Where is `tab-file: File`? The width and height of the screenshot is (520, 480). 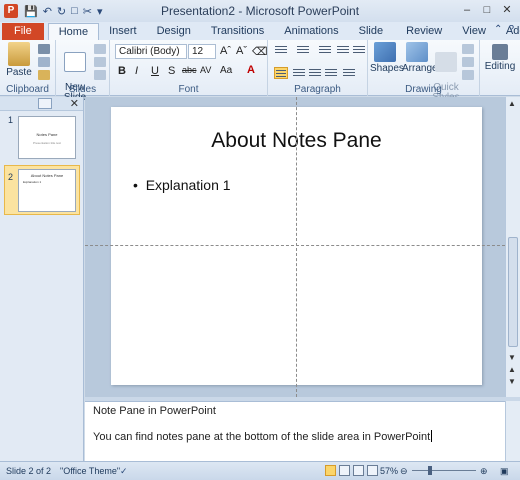 tab-file: File is located at coordinates (23, 31).